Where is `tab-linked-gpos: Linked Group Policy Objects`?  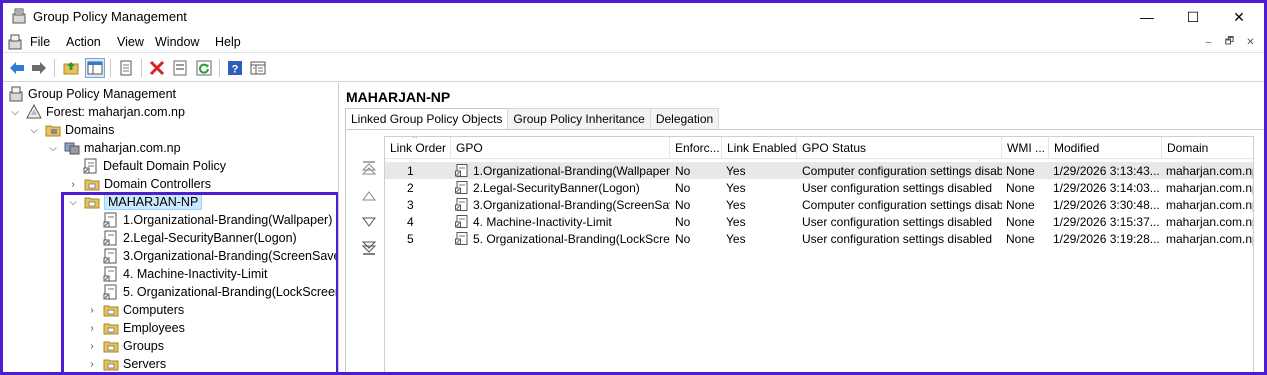 tab-linked-gpos: Linked Group Policy Objects is located at coordinates (427, 119).